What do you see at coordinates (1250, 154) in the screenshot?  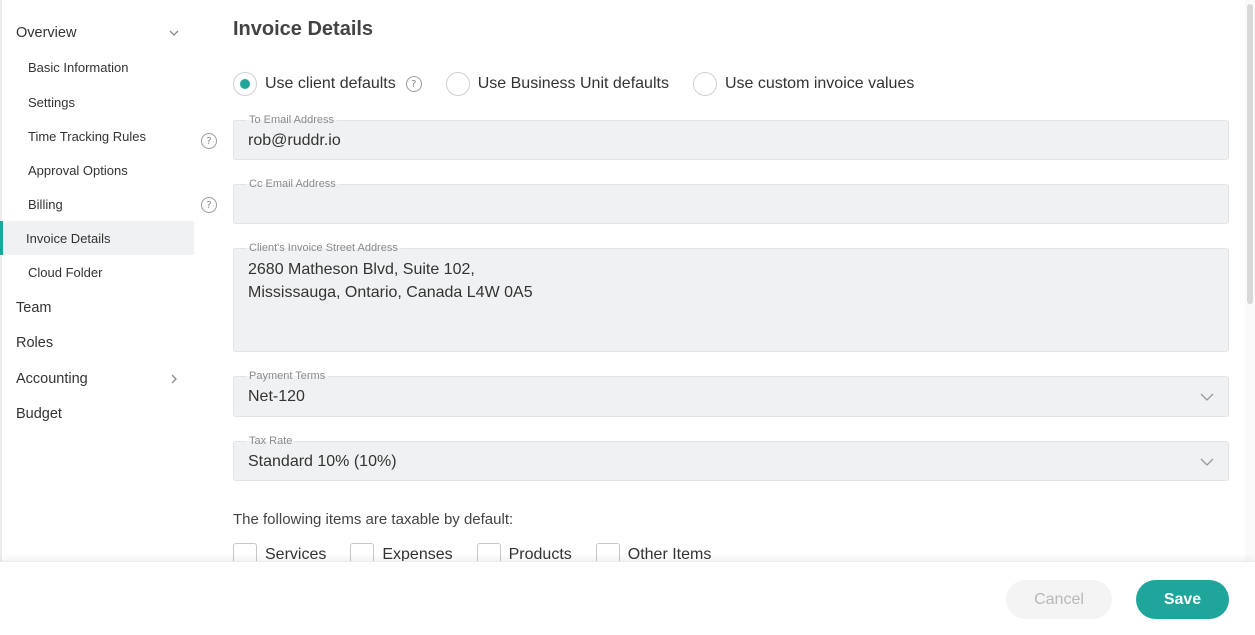 I see `scrollbar-thumb` at bounding box center [1250, 154].